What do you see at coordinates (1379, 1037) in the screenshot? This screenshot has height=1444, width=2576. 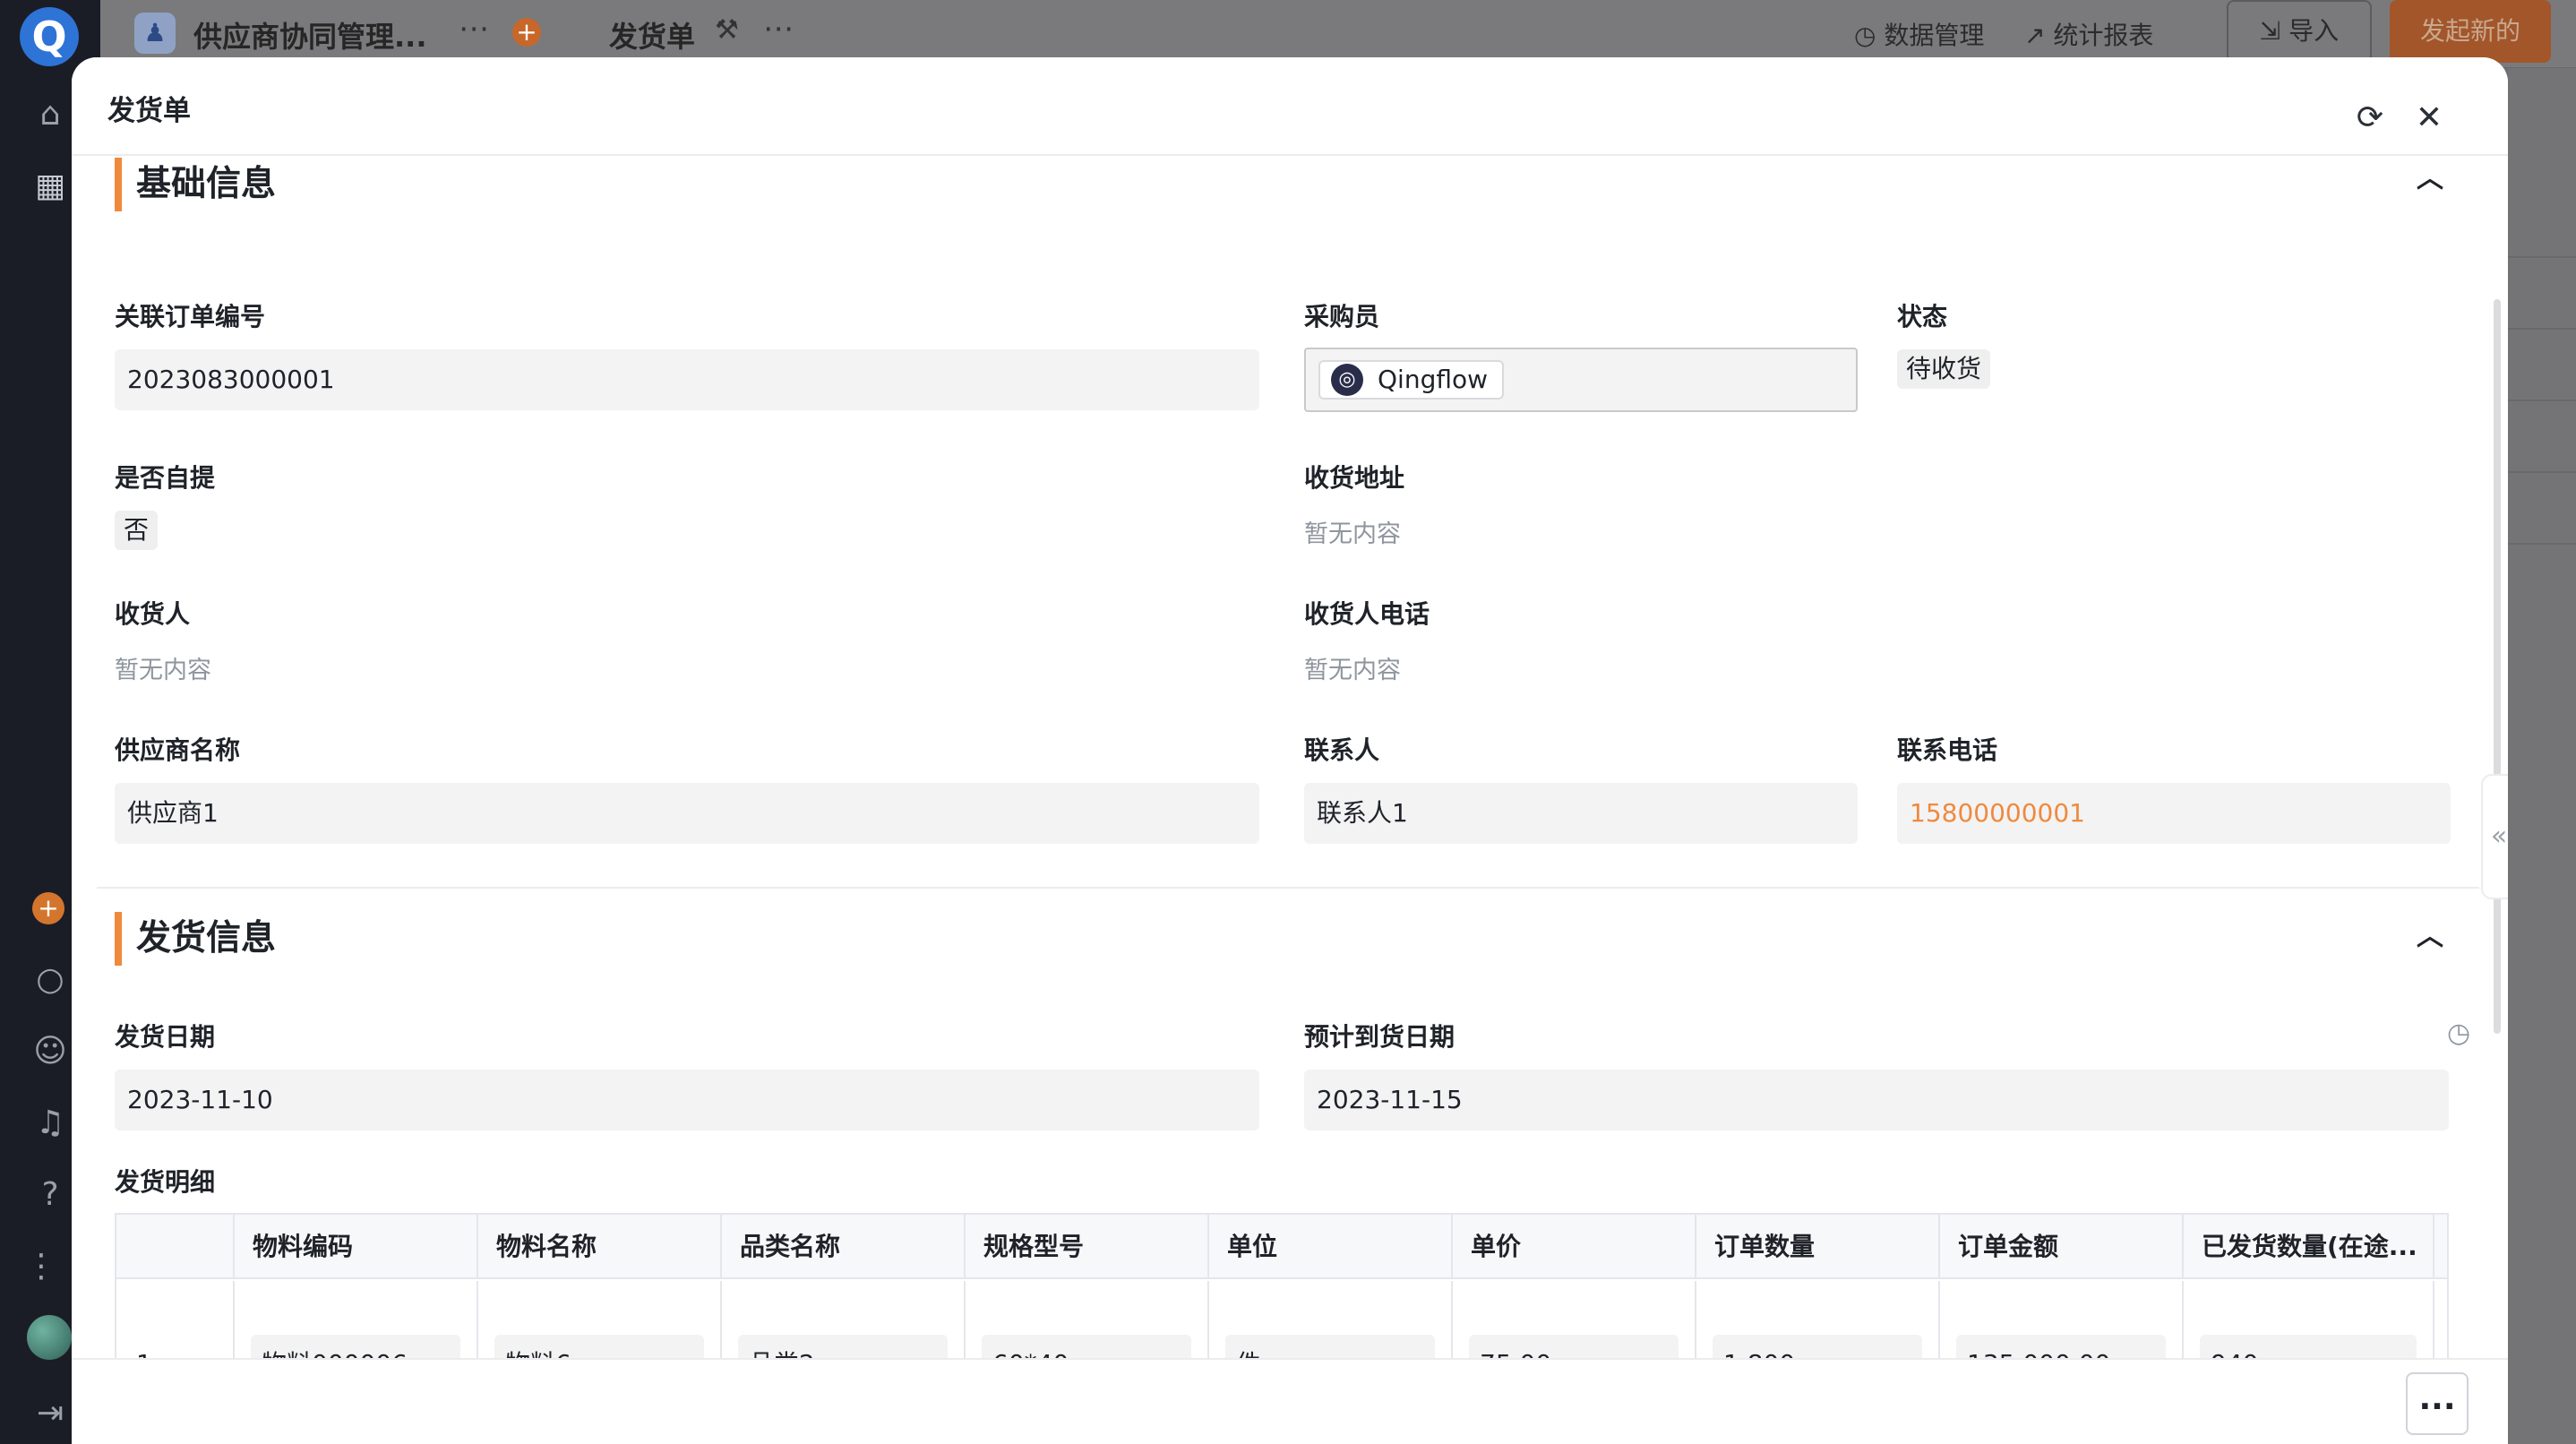 I see `eta-date-label: 预计到货日期` at bounding box center [1379, 1037].